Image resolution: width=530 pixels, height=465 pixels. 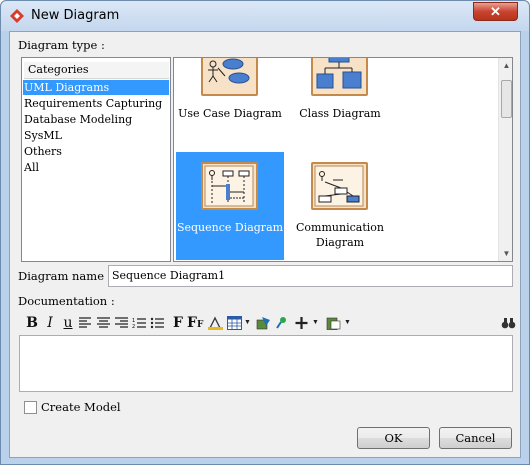 I want to click on align-left-icon, so click(x=85, y=323).